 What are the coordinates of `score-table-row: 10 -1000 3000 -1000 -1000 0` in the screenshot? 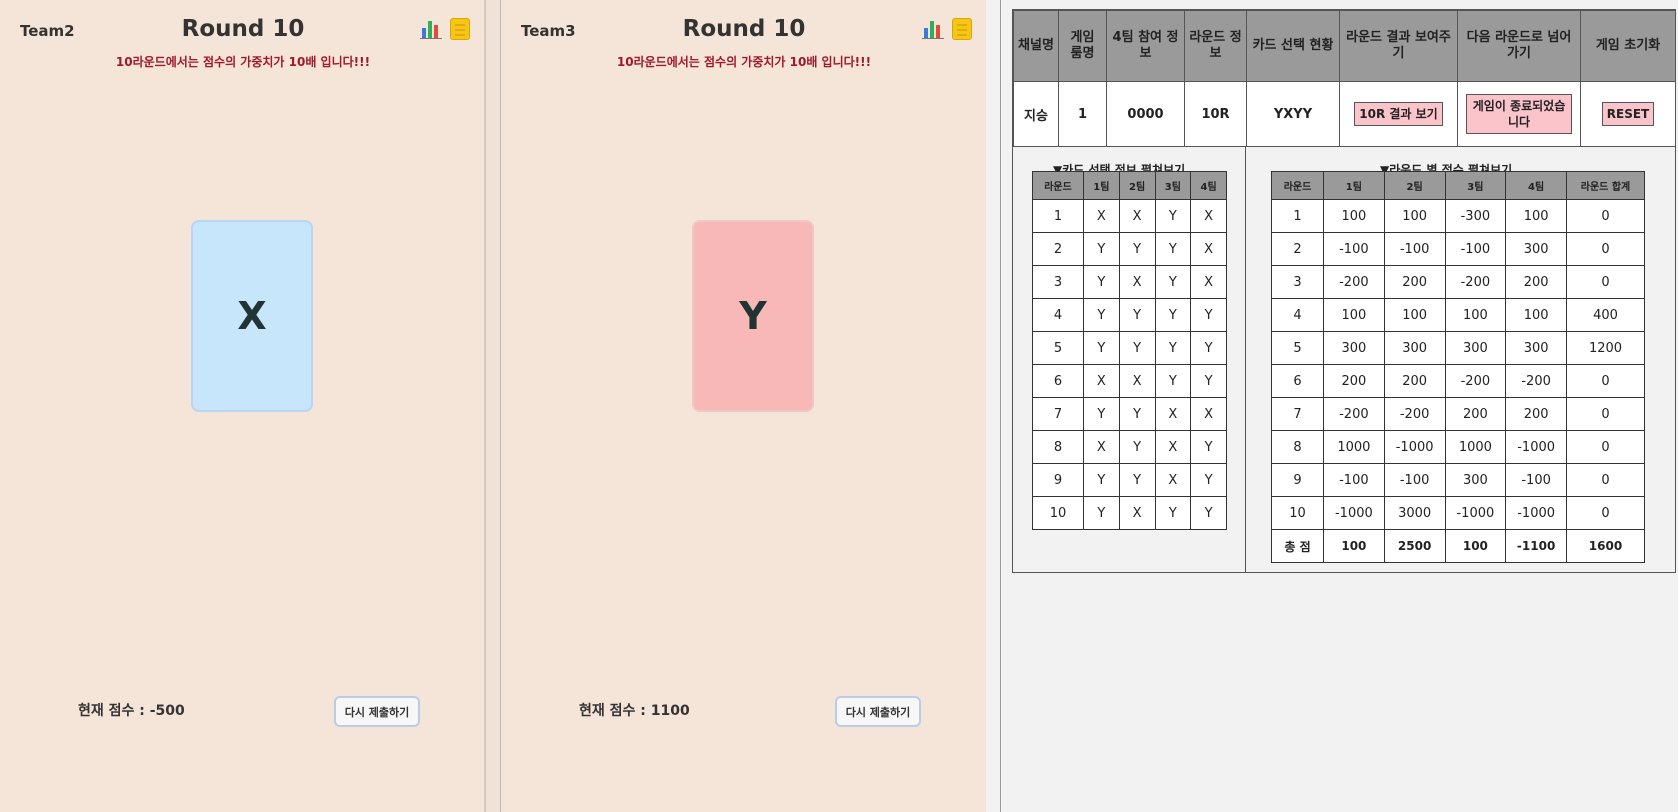 It's located at (1458, 513).